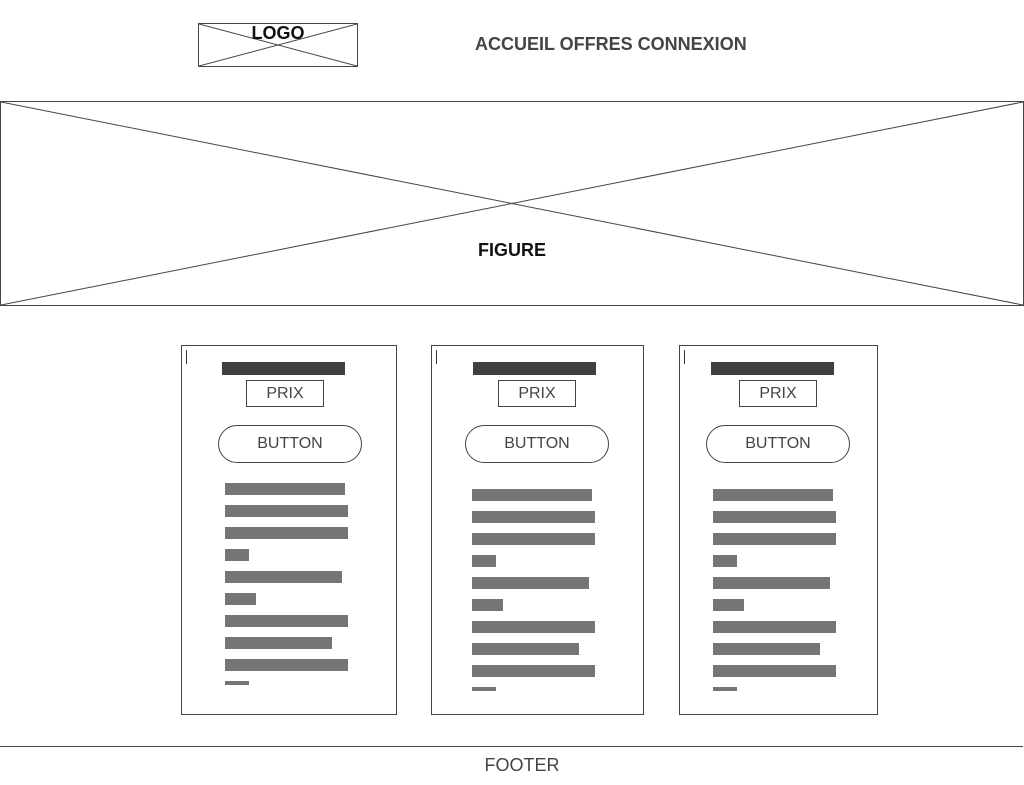 The width and height of the screenshot is (1024, 785). What do you see at coordinates (278, 33) in the screenshot?
I see `logo-label: LOGO` at bounding box center [278, 33].